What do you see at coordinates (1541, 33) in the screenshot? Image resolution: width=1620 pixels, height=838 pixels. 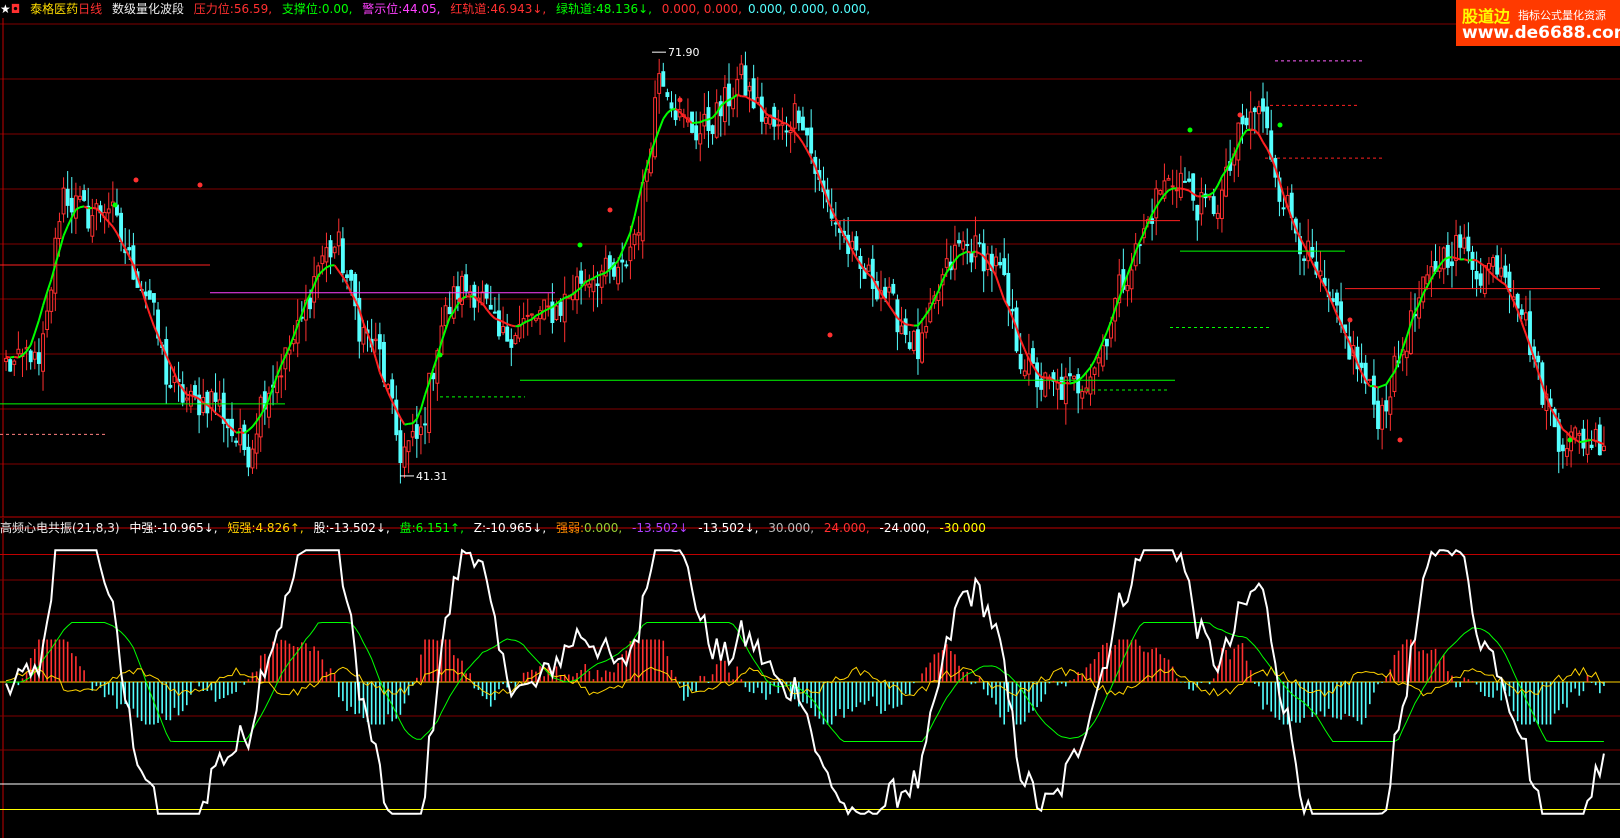 I see `watermark-url: www.de6688.com` at bounding box center [1541, 33].